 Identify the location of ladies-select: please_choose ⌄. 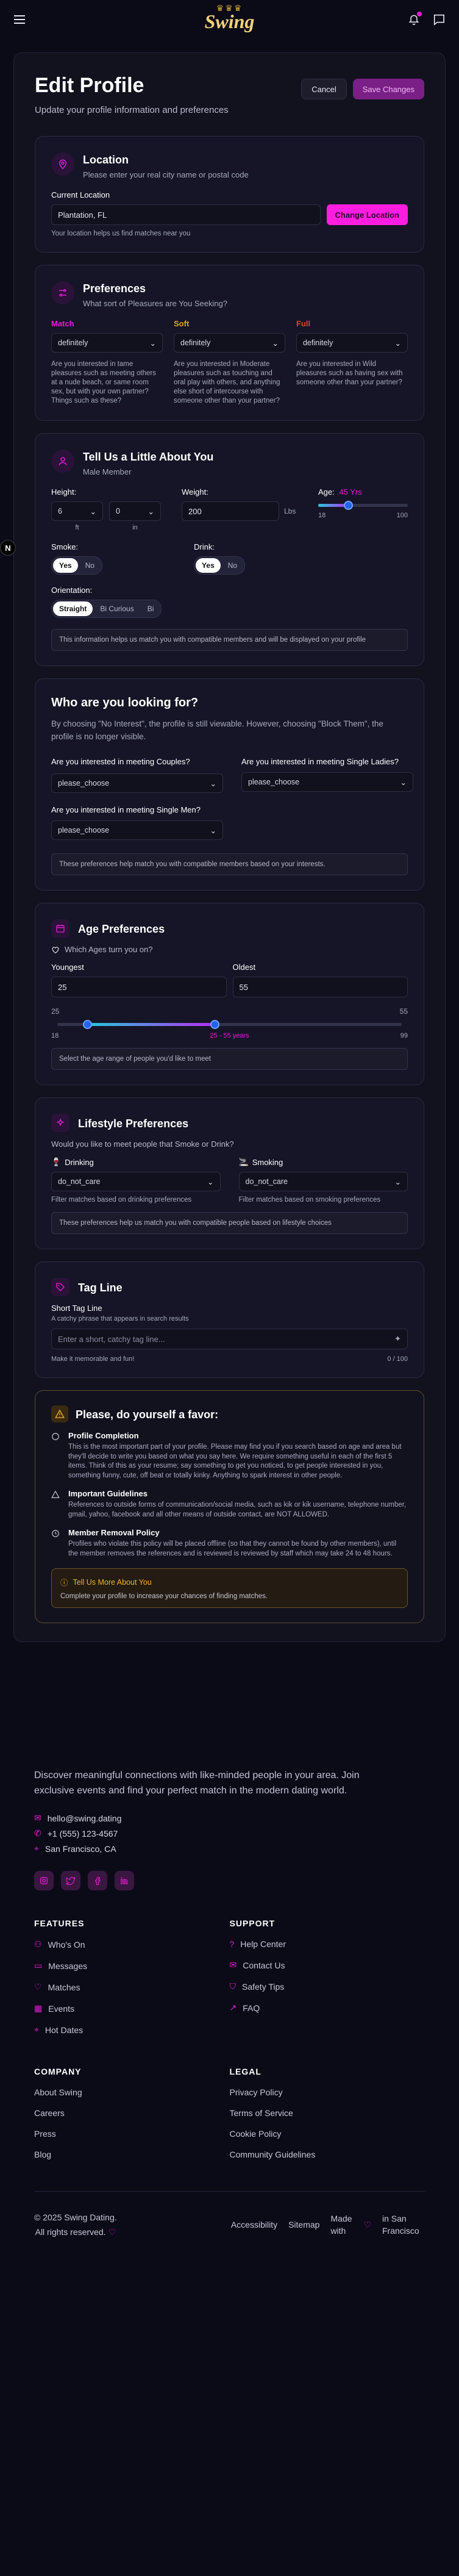
(327, 782).